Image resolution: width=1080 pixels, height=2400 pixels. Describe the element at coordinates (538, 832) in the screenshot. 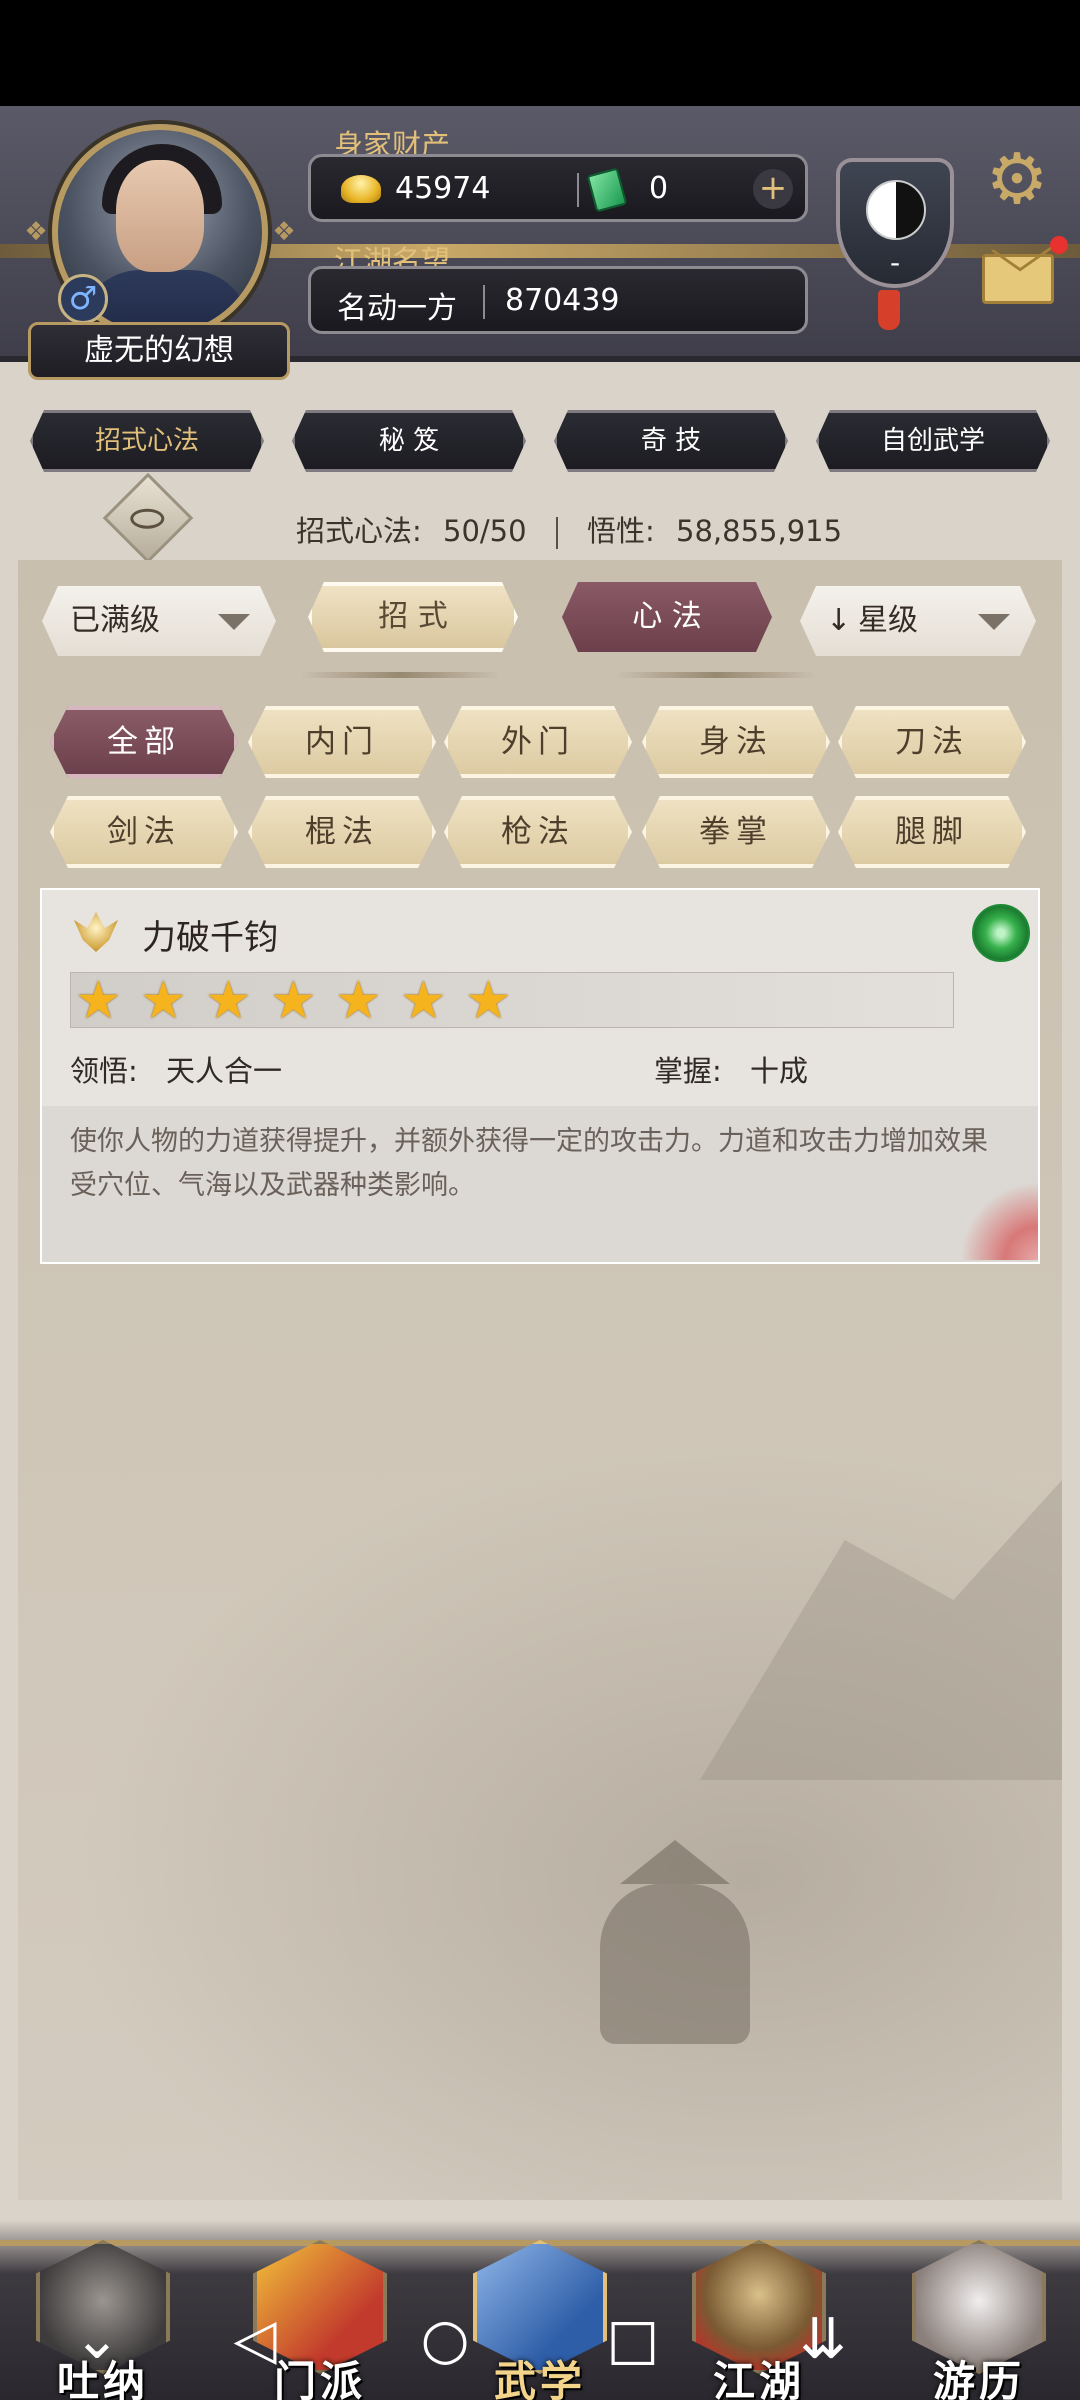

I see `filter-spear: 枪法` at that location.